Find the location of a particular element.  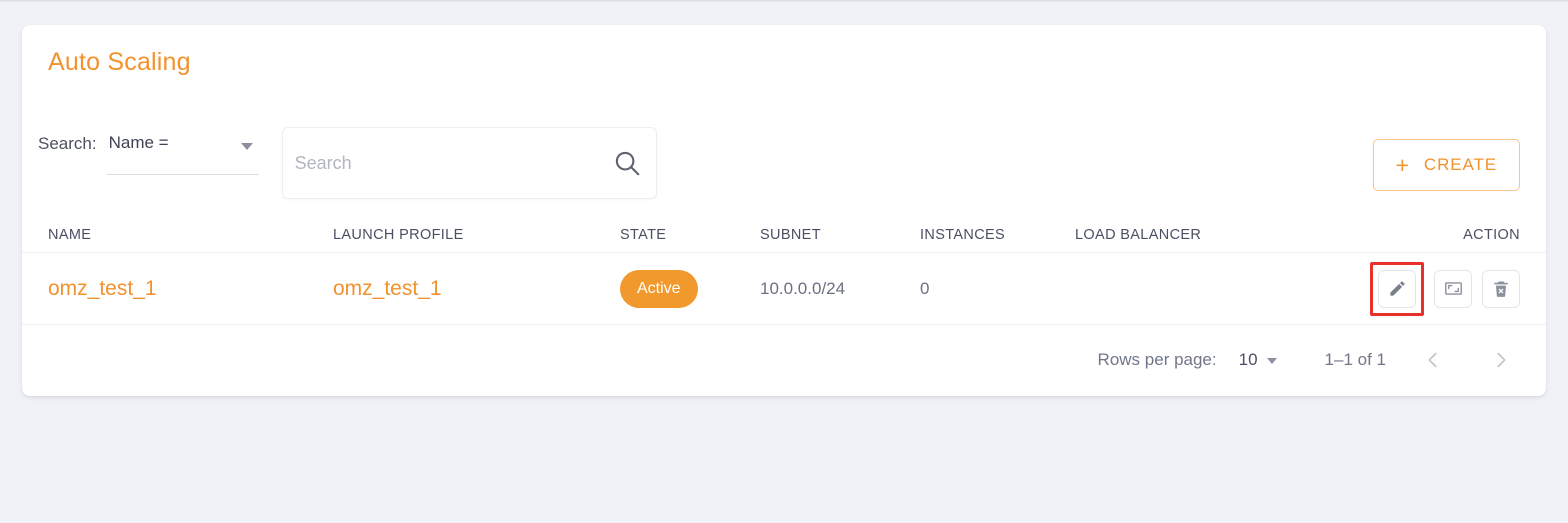

chevron-left-icon is located at coordinates (1432, 360).